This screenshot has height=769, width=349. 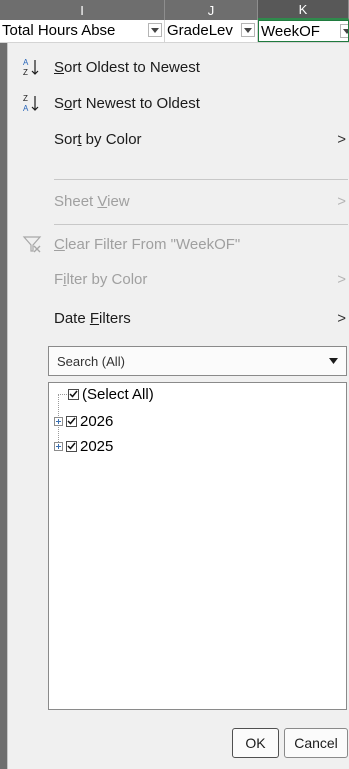 I want to click on table-header-row: Total Hours Abse GradeLev WeekOF, so click(x=174, y=31).